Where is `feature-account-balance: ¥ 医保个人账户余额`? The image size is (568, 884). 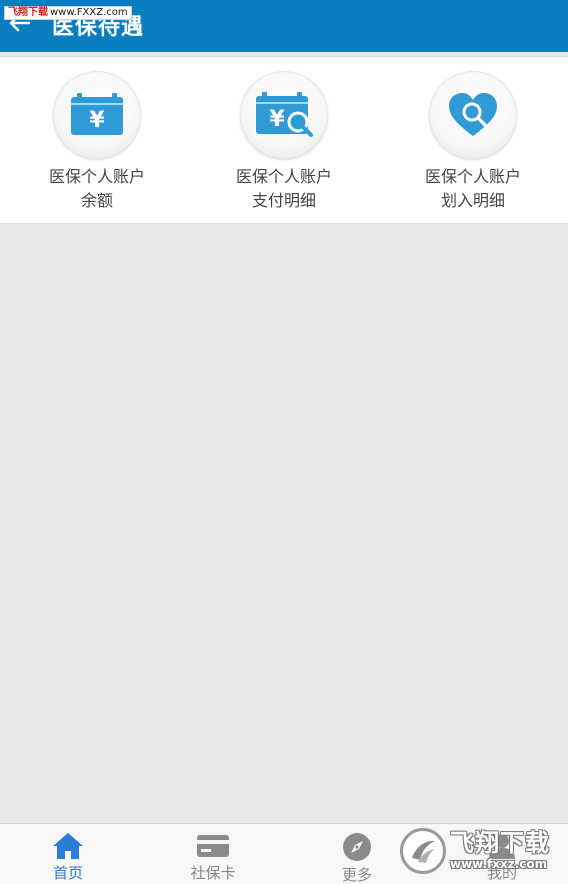 feature-account-balance: ¥ 医保个人账户余额 is located at coordinates (97, 142).